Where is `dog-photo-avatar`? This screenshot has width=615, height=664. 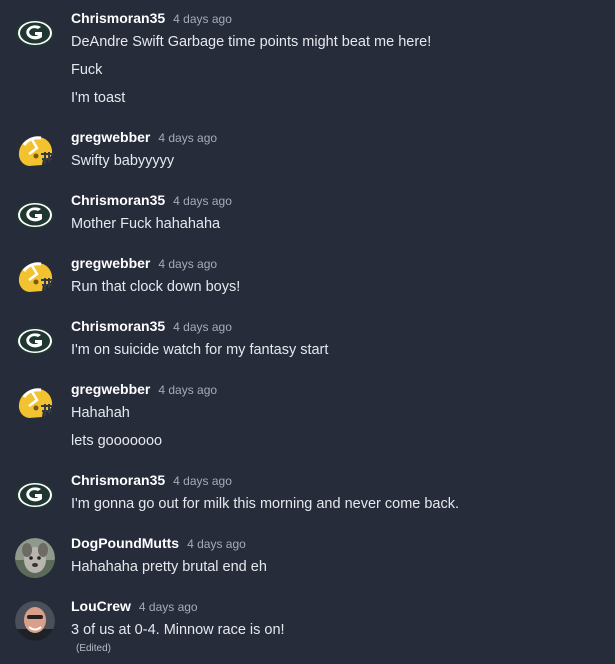
dog-photo-avatar is located at coordinates (35, 558).